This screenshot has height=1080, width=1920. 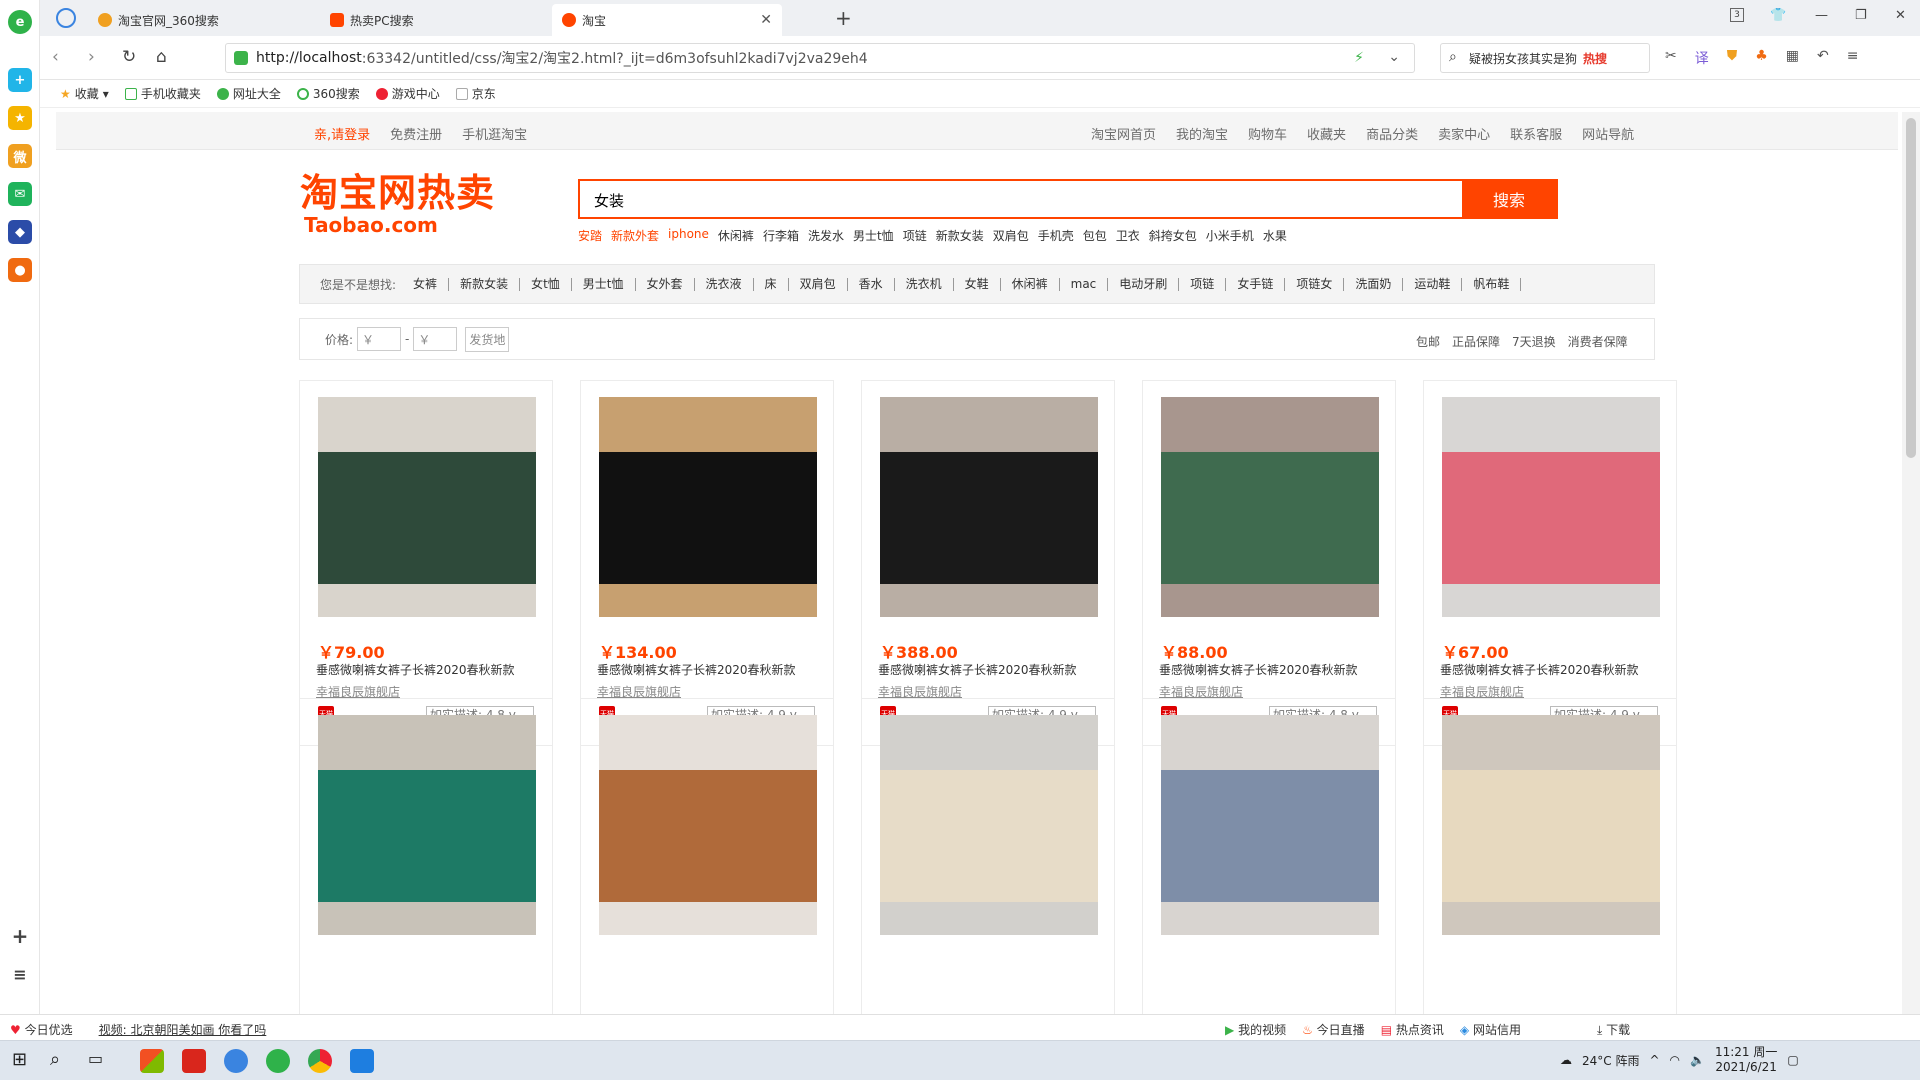 What do you see at coordinates (1911, 288) in the screenshot?
I see `scrollbar-thumb` at bounding box center [1911, 288].